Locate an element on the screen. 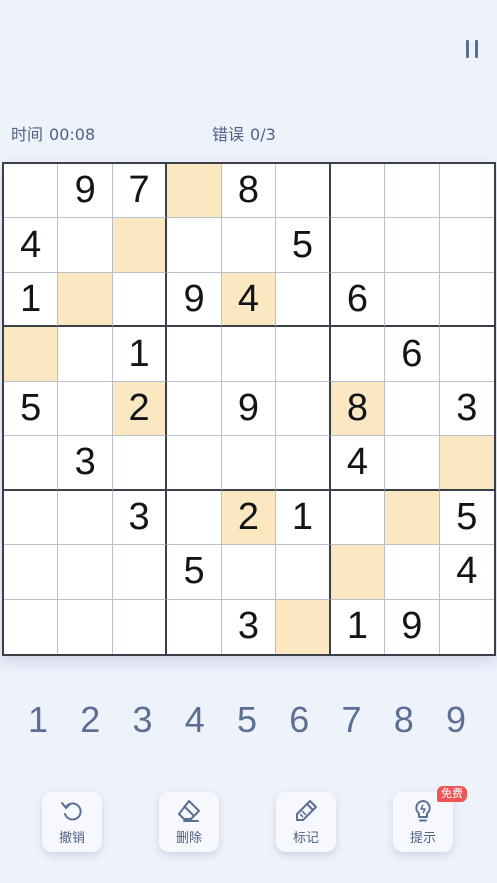 The height and width of the screenshot is (883, 497). timer: 时间 00:08 is located at coordinates (53, 133).